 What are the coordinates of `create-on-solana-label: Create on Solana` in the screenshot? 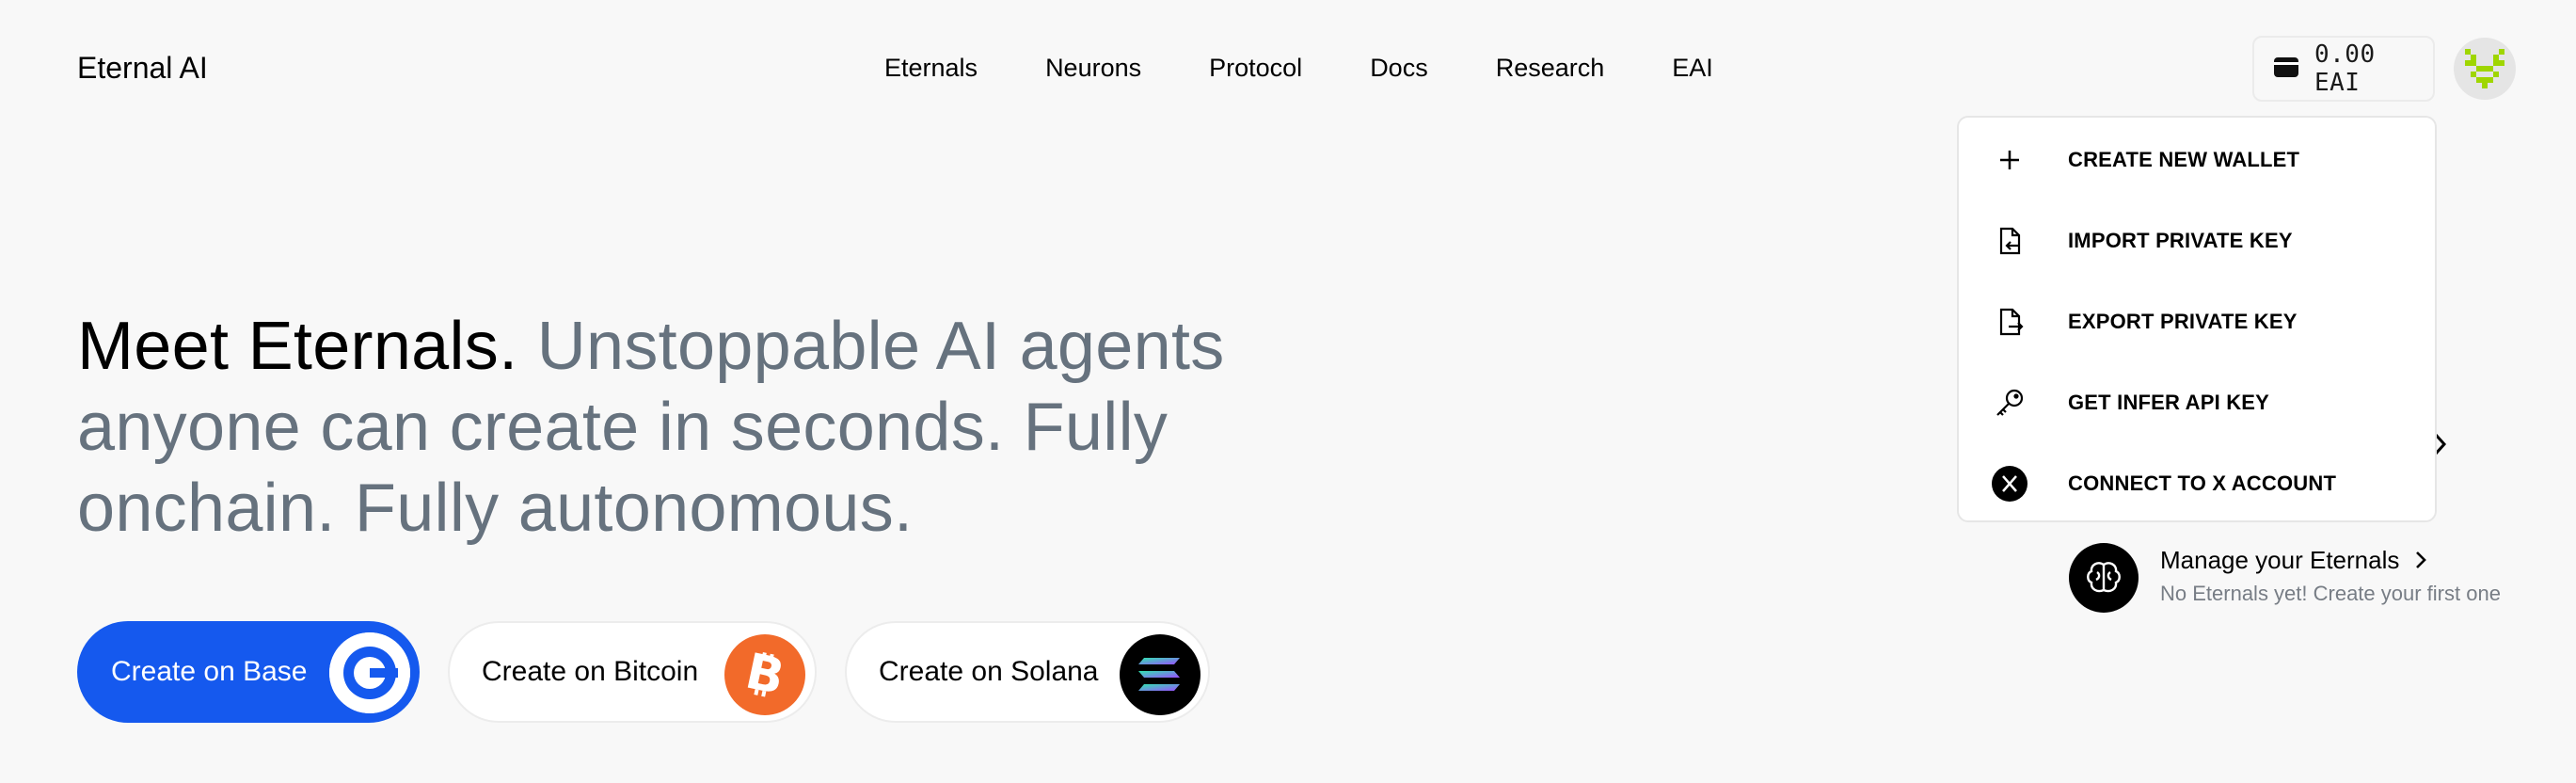 It's located at (989, 672).